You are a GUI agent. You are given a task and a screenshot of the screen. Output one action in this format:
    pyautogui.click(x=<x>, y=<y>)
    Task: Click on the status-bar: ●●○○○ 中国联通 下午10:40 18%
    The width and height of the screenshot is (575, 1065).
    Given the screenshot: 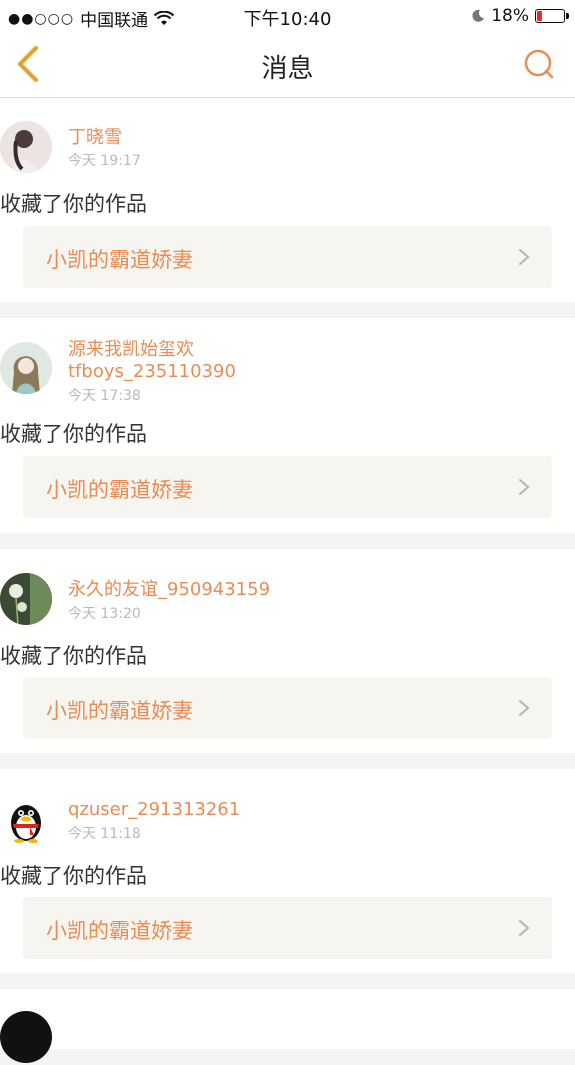 What is the action you would take?
    pyautogui.click(x=287, y=16)
    